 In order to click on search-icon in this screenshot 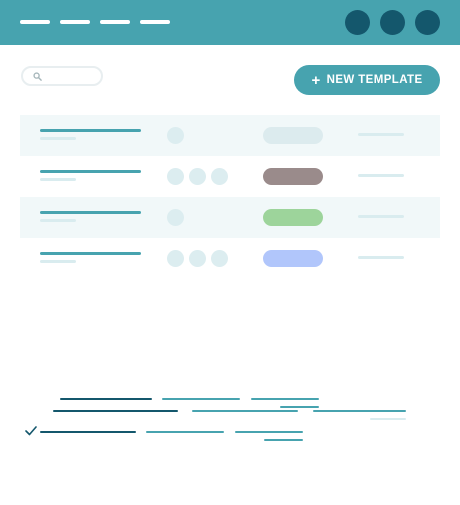, I will do `click(37, 76)`.